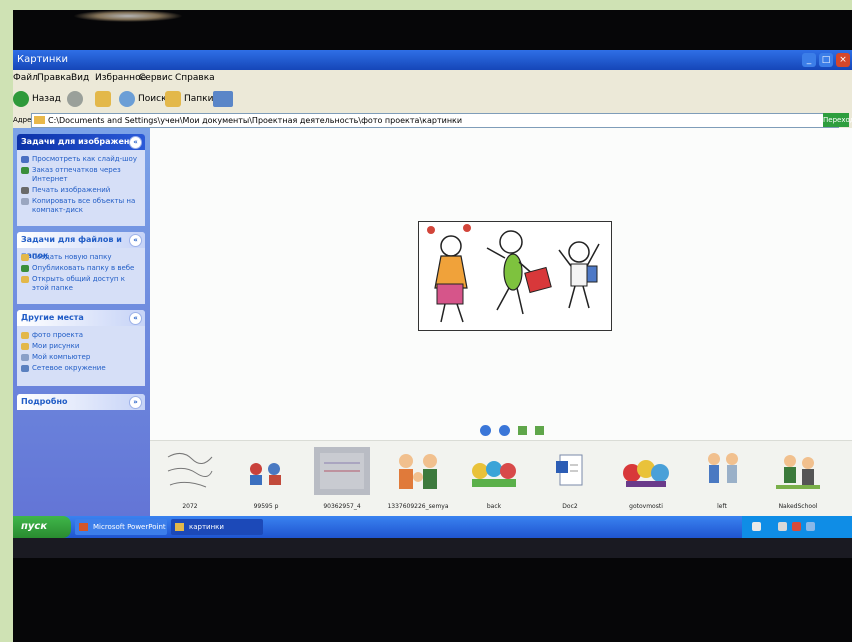 The image size is (852, 642). Describe the element at coordinates (570, 506) in the screenshot. I see `thumbnail-caption: Doc2` at that location.